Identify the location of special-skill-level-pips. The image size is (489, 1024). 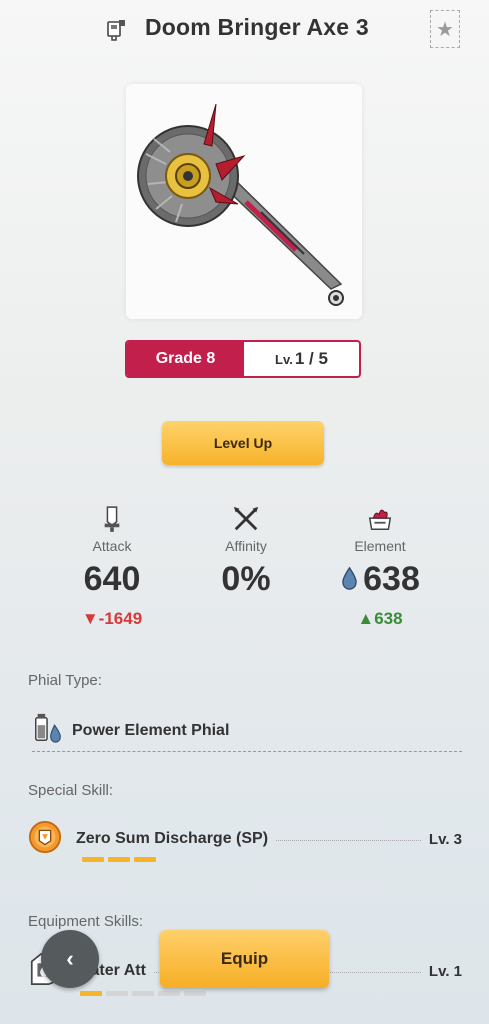
(119, 859).